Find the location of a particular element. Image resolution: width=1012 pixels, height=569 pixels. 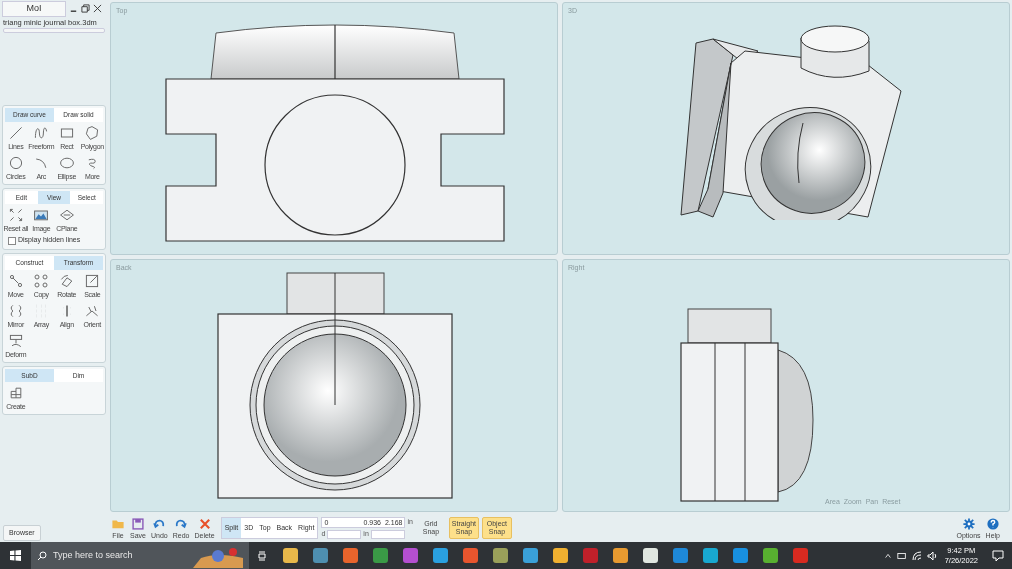

search-box: Type here to search is located at coordinates (140, 555).